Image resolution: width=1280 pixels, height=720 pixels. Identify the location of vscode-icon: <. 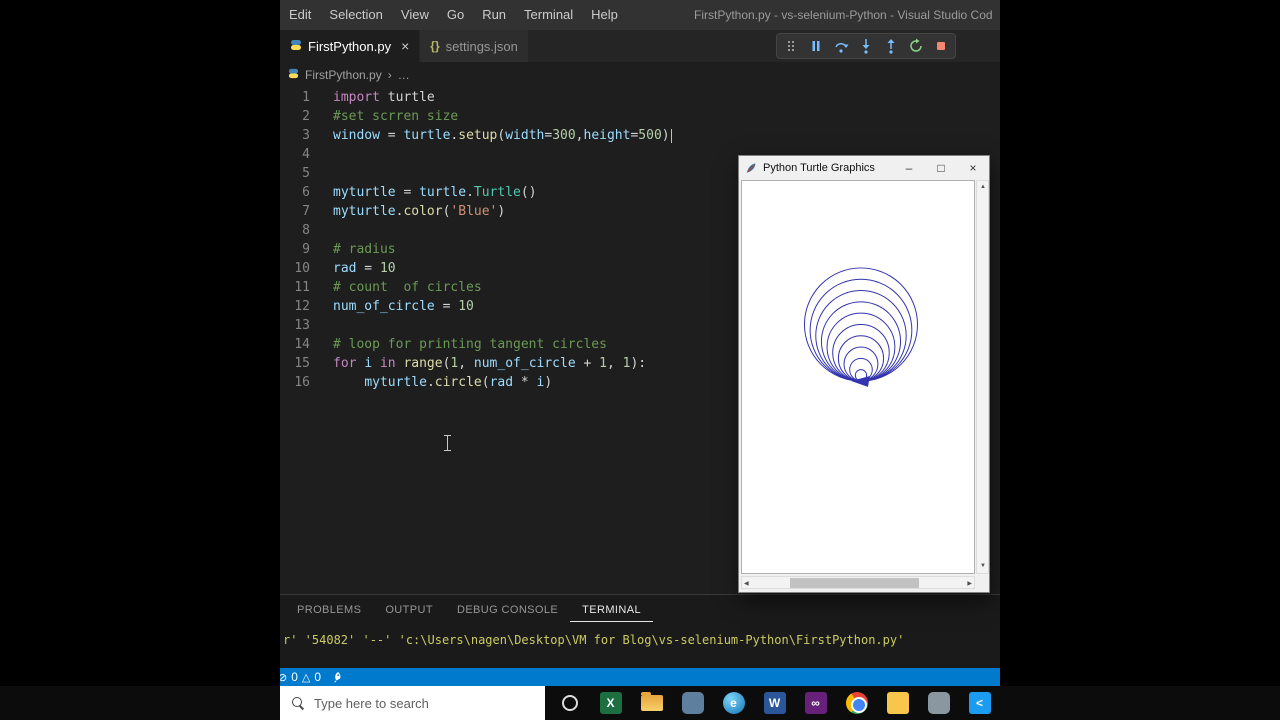
(979, 703).